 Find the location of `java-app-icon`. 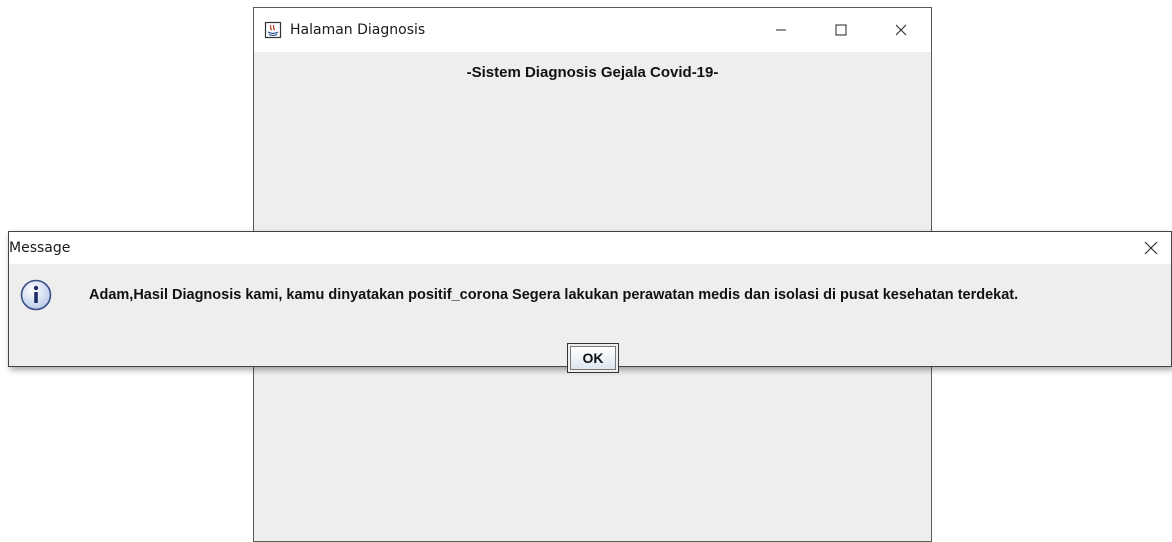

java-app-icon is located at coordinates (273, 30).